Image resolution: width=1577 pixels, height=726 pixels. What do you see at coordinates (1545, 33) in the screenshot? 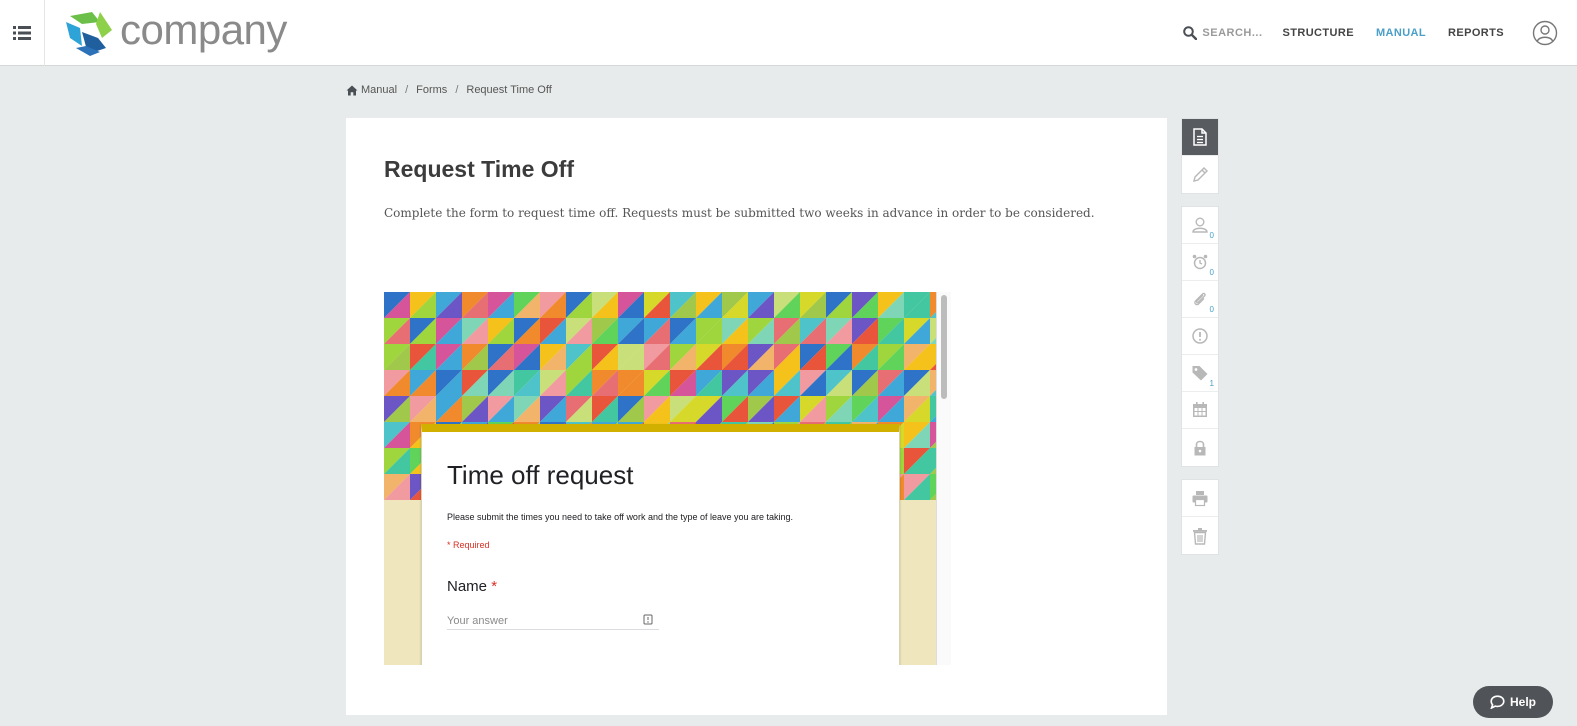
I see `user-profile-icon` at bounding box center [1545, 33].